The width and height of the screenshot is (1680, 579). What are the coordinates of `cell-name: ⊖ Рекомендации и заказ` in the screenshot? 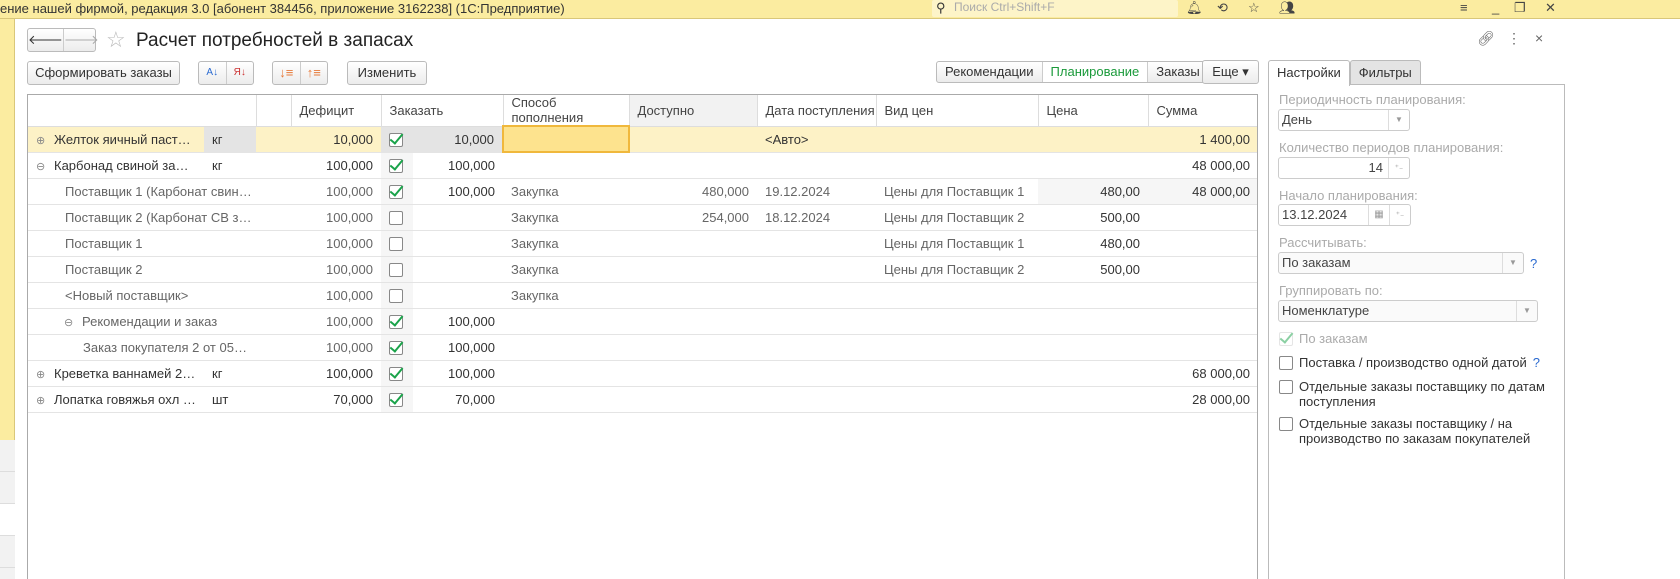 It's located at (159, 321).